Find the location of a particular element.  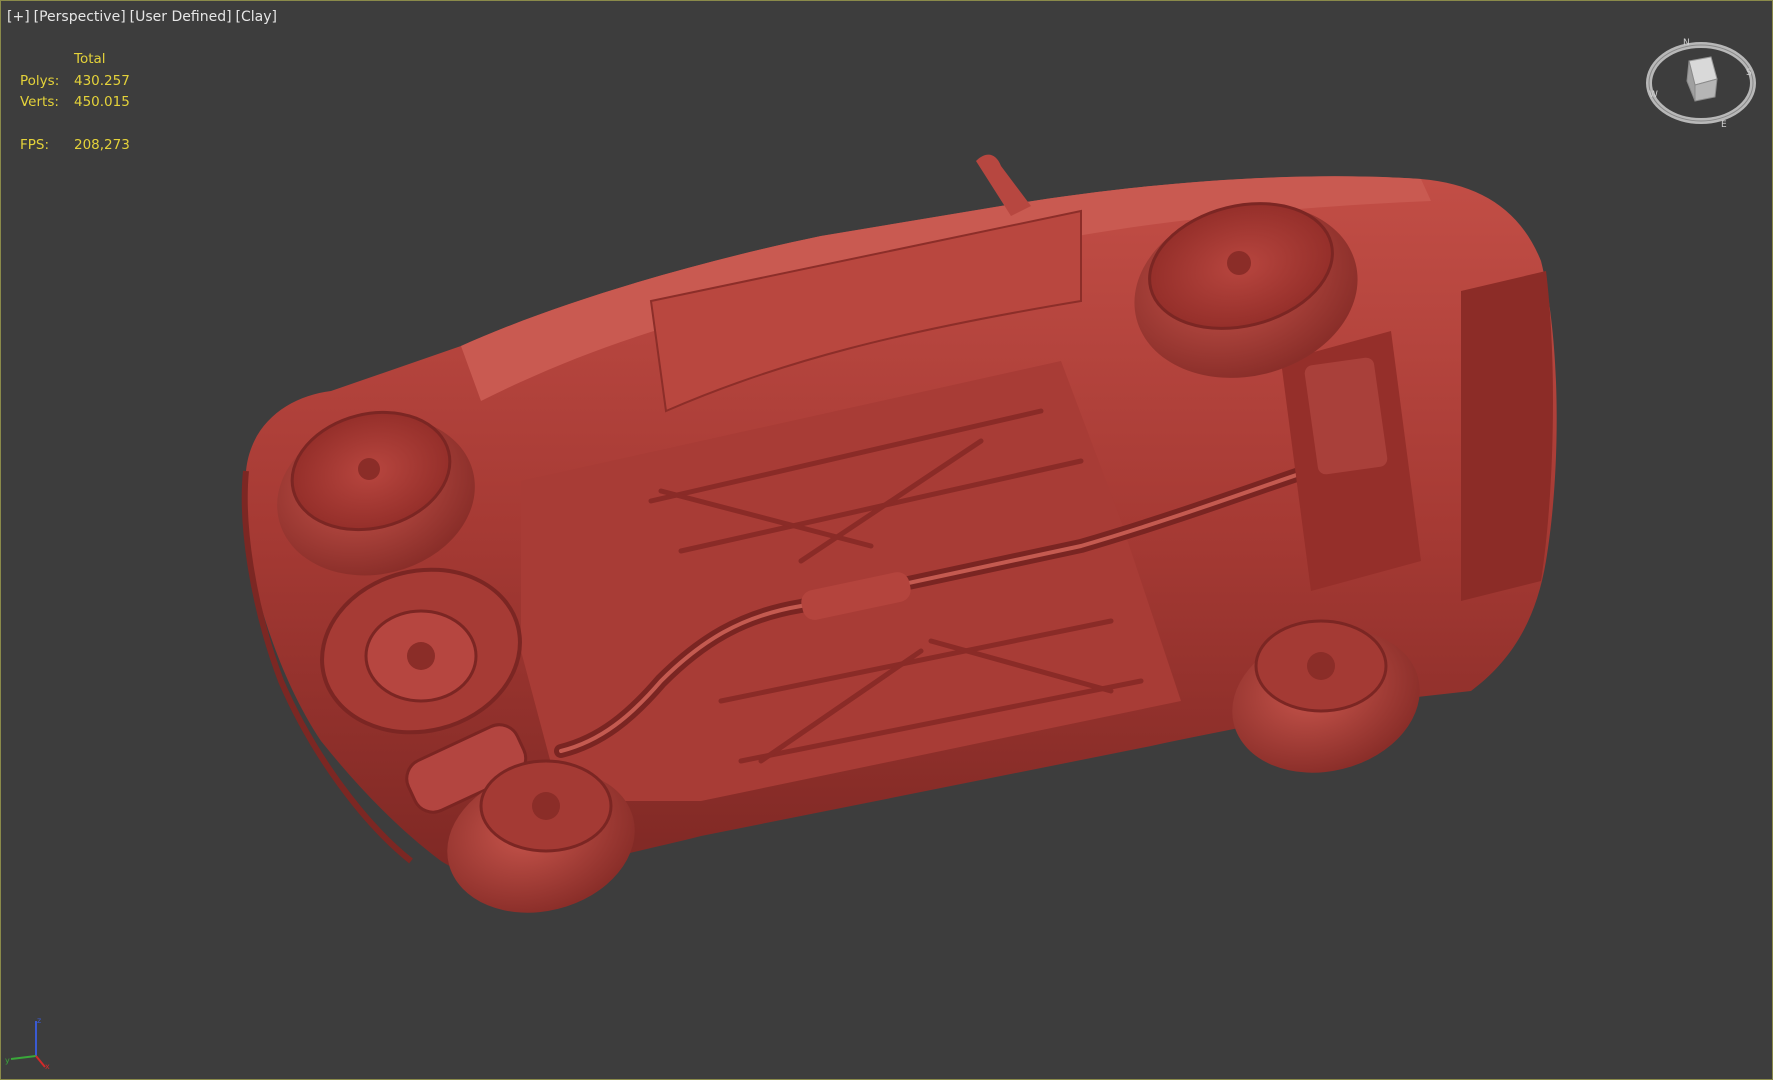

y-axis-line is located at coordinates (23, 1057).